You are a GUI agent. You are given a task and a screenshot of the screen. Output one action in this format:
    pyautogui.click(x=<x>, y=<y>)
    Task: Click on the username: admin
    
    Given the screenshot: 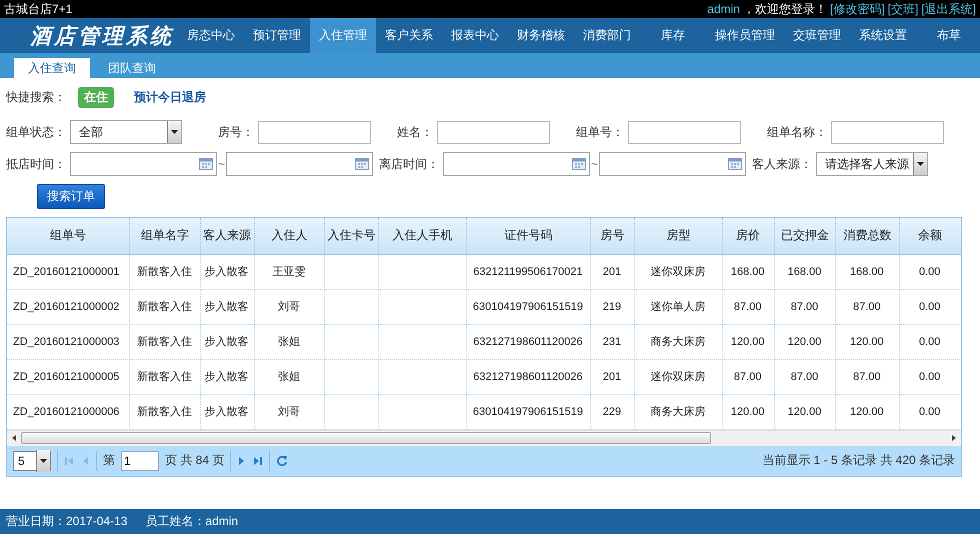 What is the action you would take?
    pyautogui.click(x=723, y=9)
    